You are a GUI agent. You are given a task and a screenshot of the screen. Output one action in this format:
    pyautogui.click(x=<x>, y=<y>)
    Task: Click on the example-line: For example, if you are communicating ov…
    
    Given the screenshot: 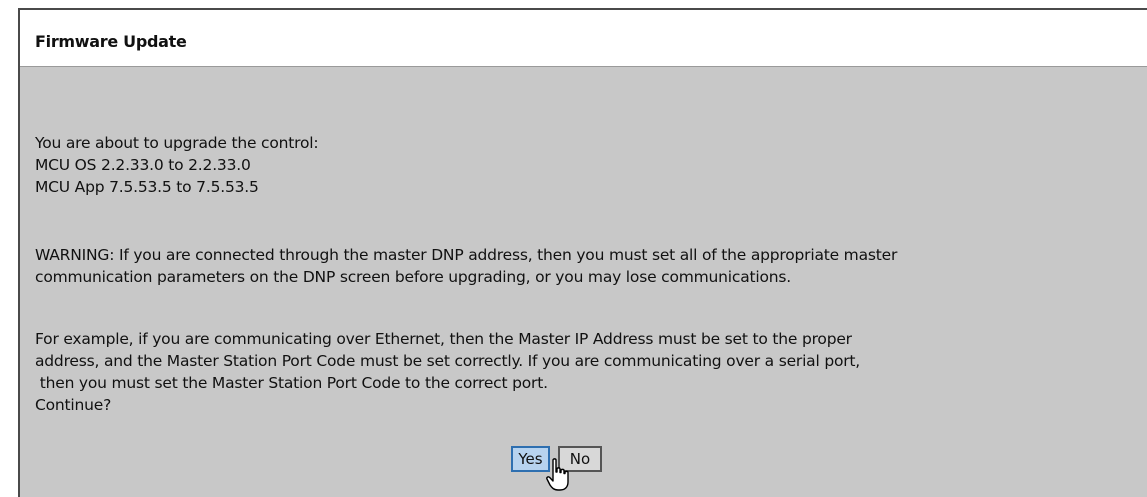 What is the action you would take?
    pyautogui.click(x=443, y=339)
    